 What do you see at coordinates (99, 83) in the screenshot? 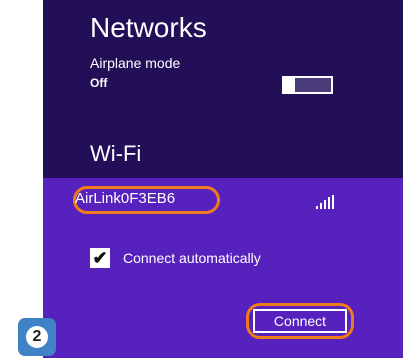
I see `airplane-mode-value: Off` at bounding box center [99, 83].